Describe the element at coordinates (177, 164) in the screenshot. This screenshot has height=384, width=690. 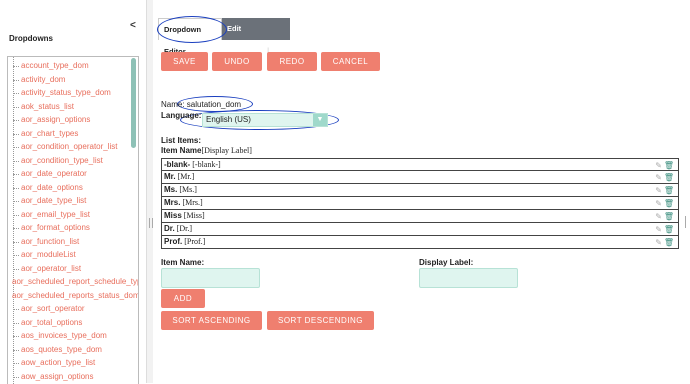
I see `item-name: -blank-` at that location.